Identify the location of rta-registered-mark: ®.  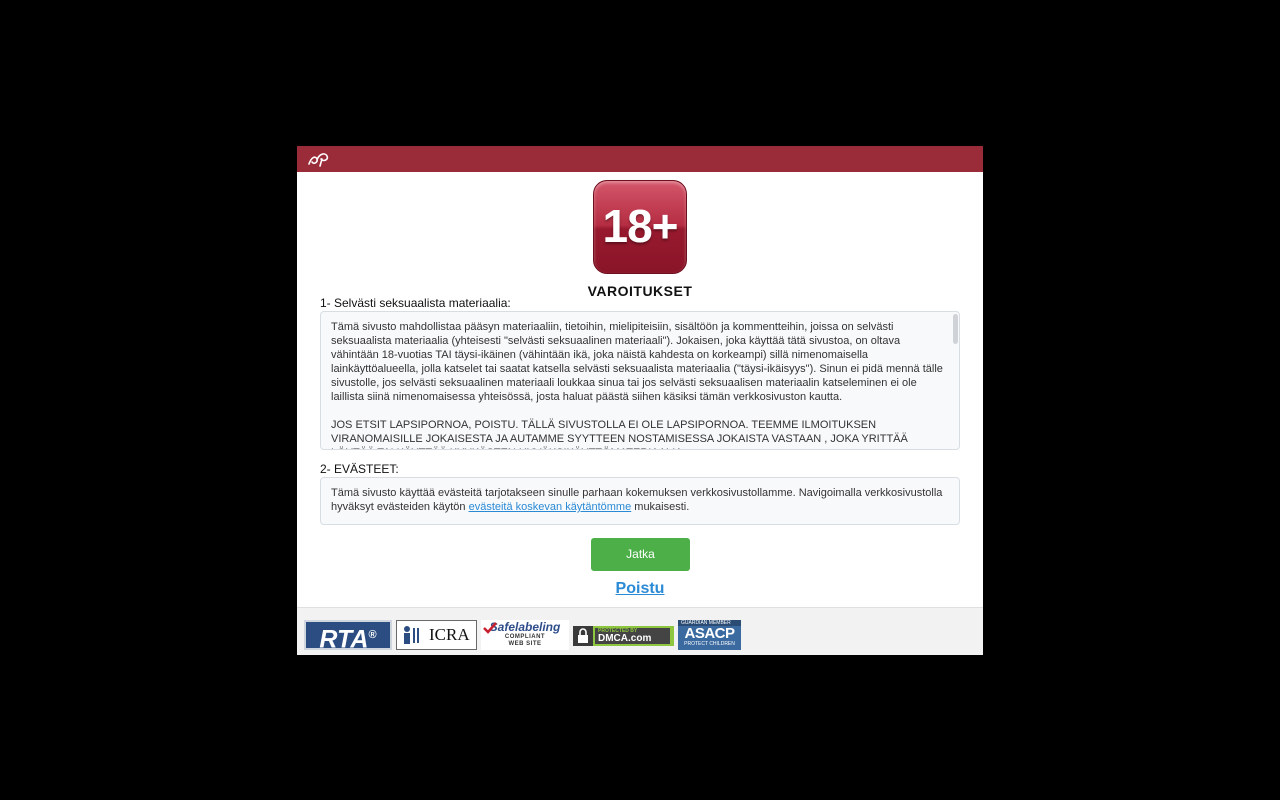
(372, 635).